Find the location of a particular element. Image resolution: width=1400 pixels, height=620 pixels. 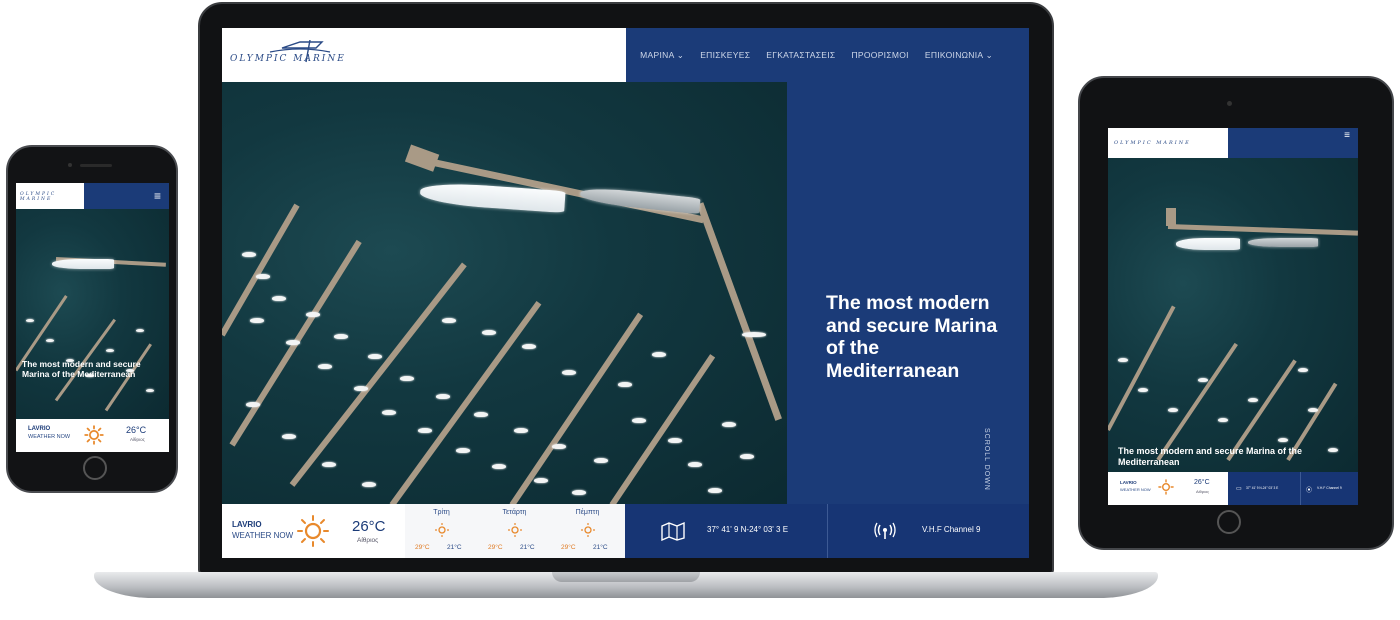

nav-item-repairs: ΕΠΙΣΚΕΥΕΣ is located at coordinates (725, 55).